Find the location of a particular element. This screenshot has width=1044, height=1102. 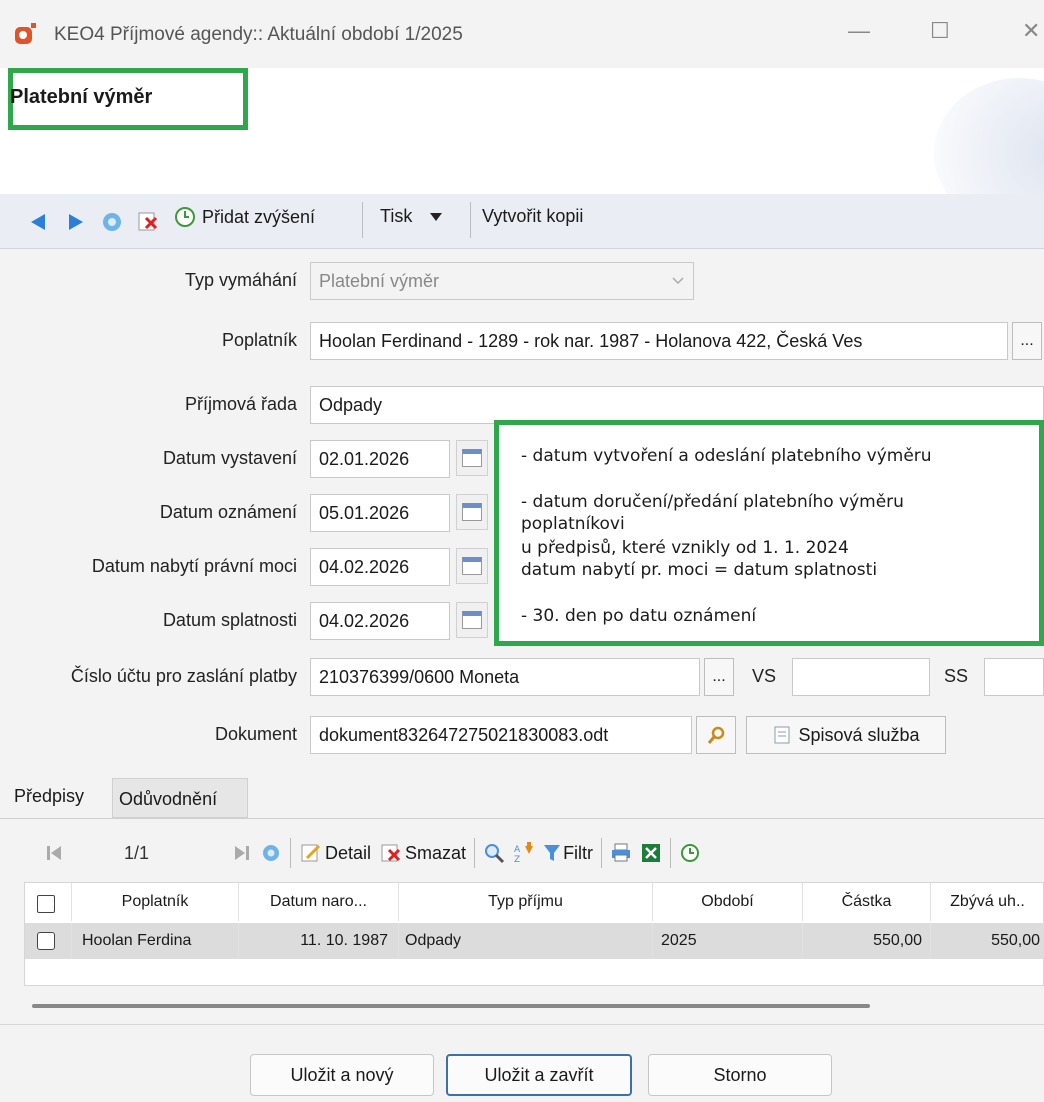

save-close-button: Uložit a zavřít is located at coordinates (539, 1075).